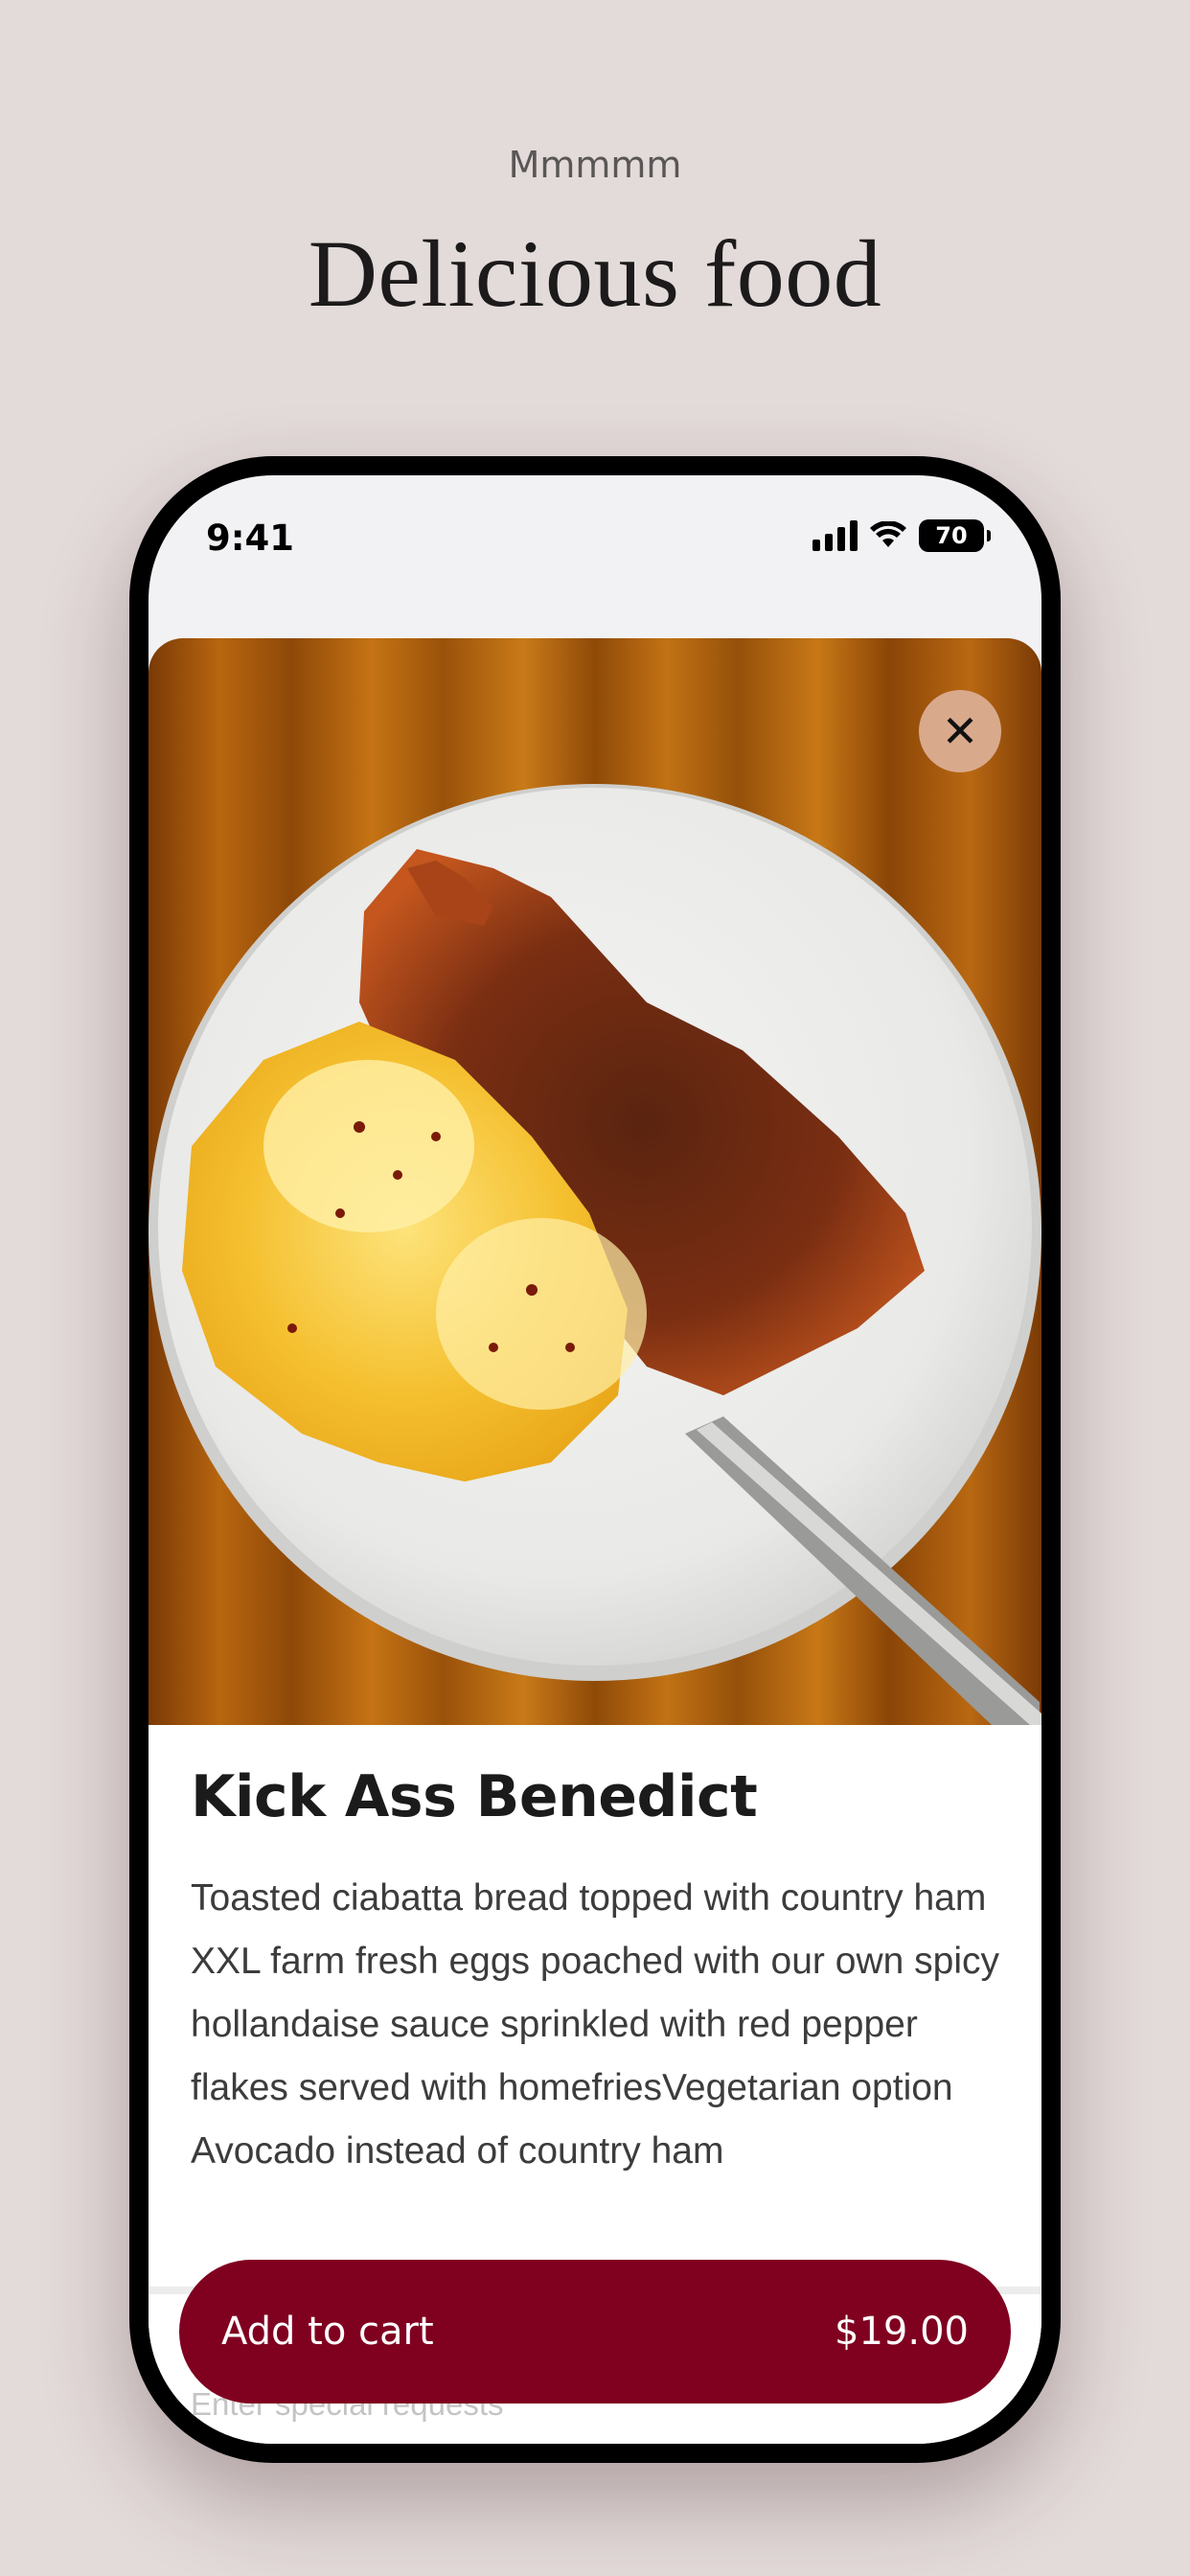  What do you see at coordinates (595, 2332) in the screenshot?
I see `add-to-cart-button: Add to cart $19.00` at bounding box center [595, 2332].